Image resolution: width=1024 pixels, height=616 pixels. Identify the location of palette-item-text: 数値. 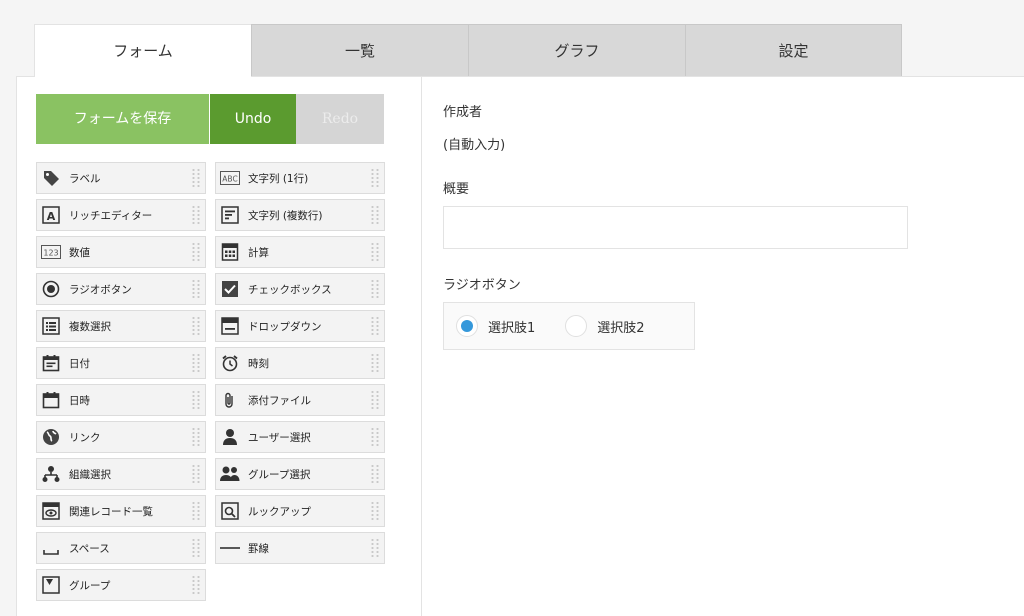
(79, 252).